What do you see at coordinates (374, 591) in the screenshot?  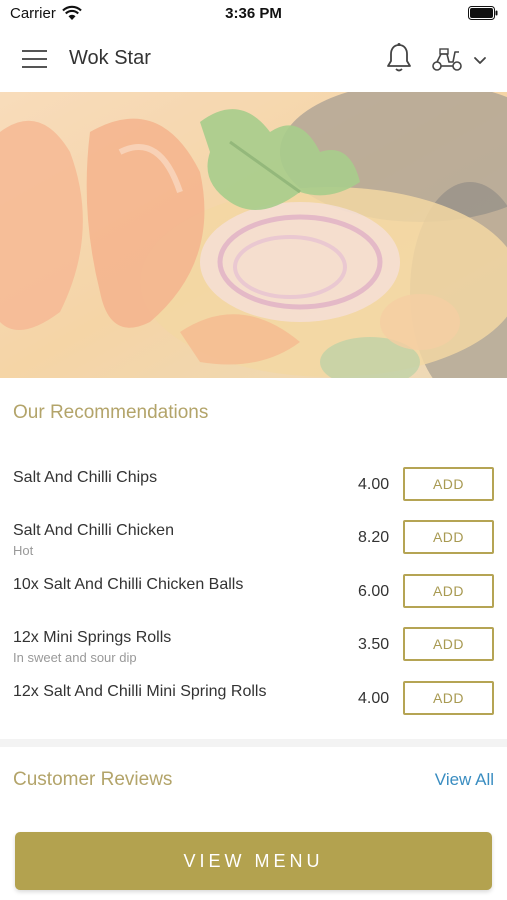 I see `item-price: 6.00` at bounding box center [374, 591].